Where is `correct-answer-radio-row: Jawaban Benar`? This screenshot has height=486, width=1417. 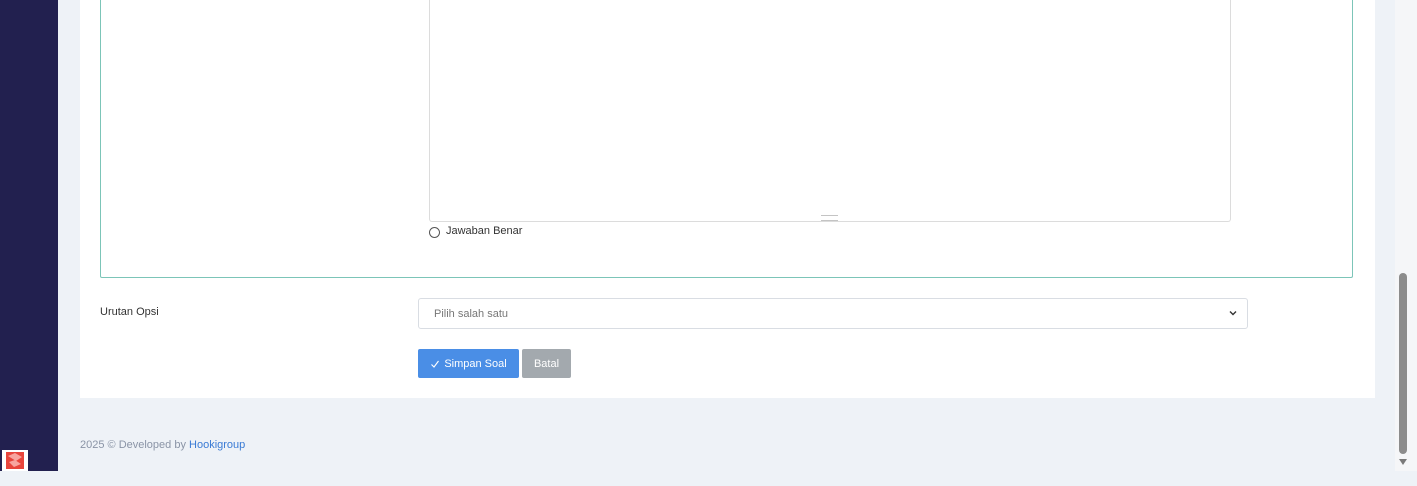
correct-answer-radio-row: Jawaban Benar is located at coordinates (475, 231).